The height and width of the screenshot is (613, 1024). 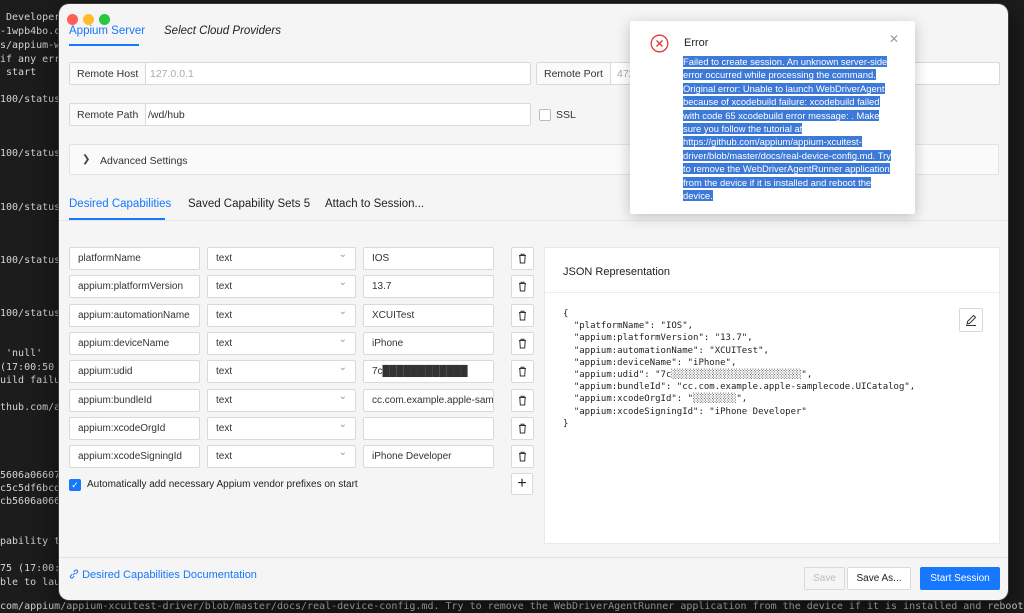 I want to click on terminal-line: uild failur, so click(x=33, y=380).